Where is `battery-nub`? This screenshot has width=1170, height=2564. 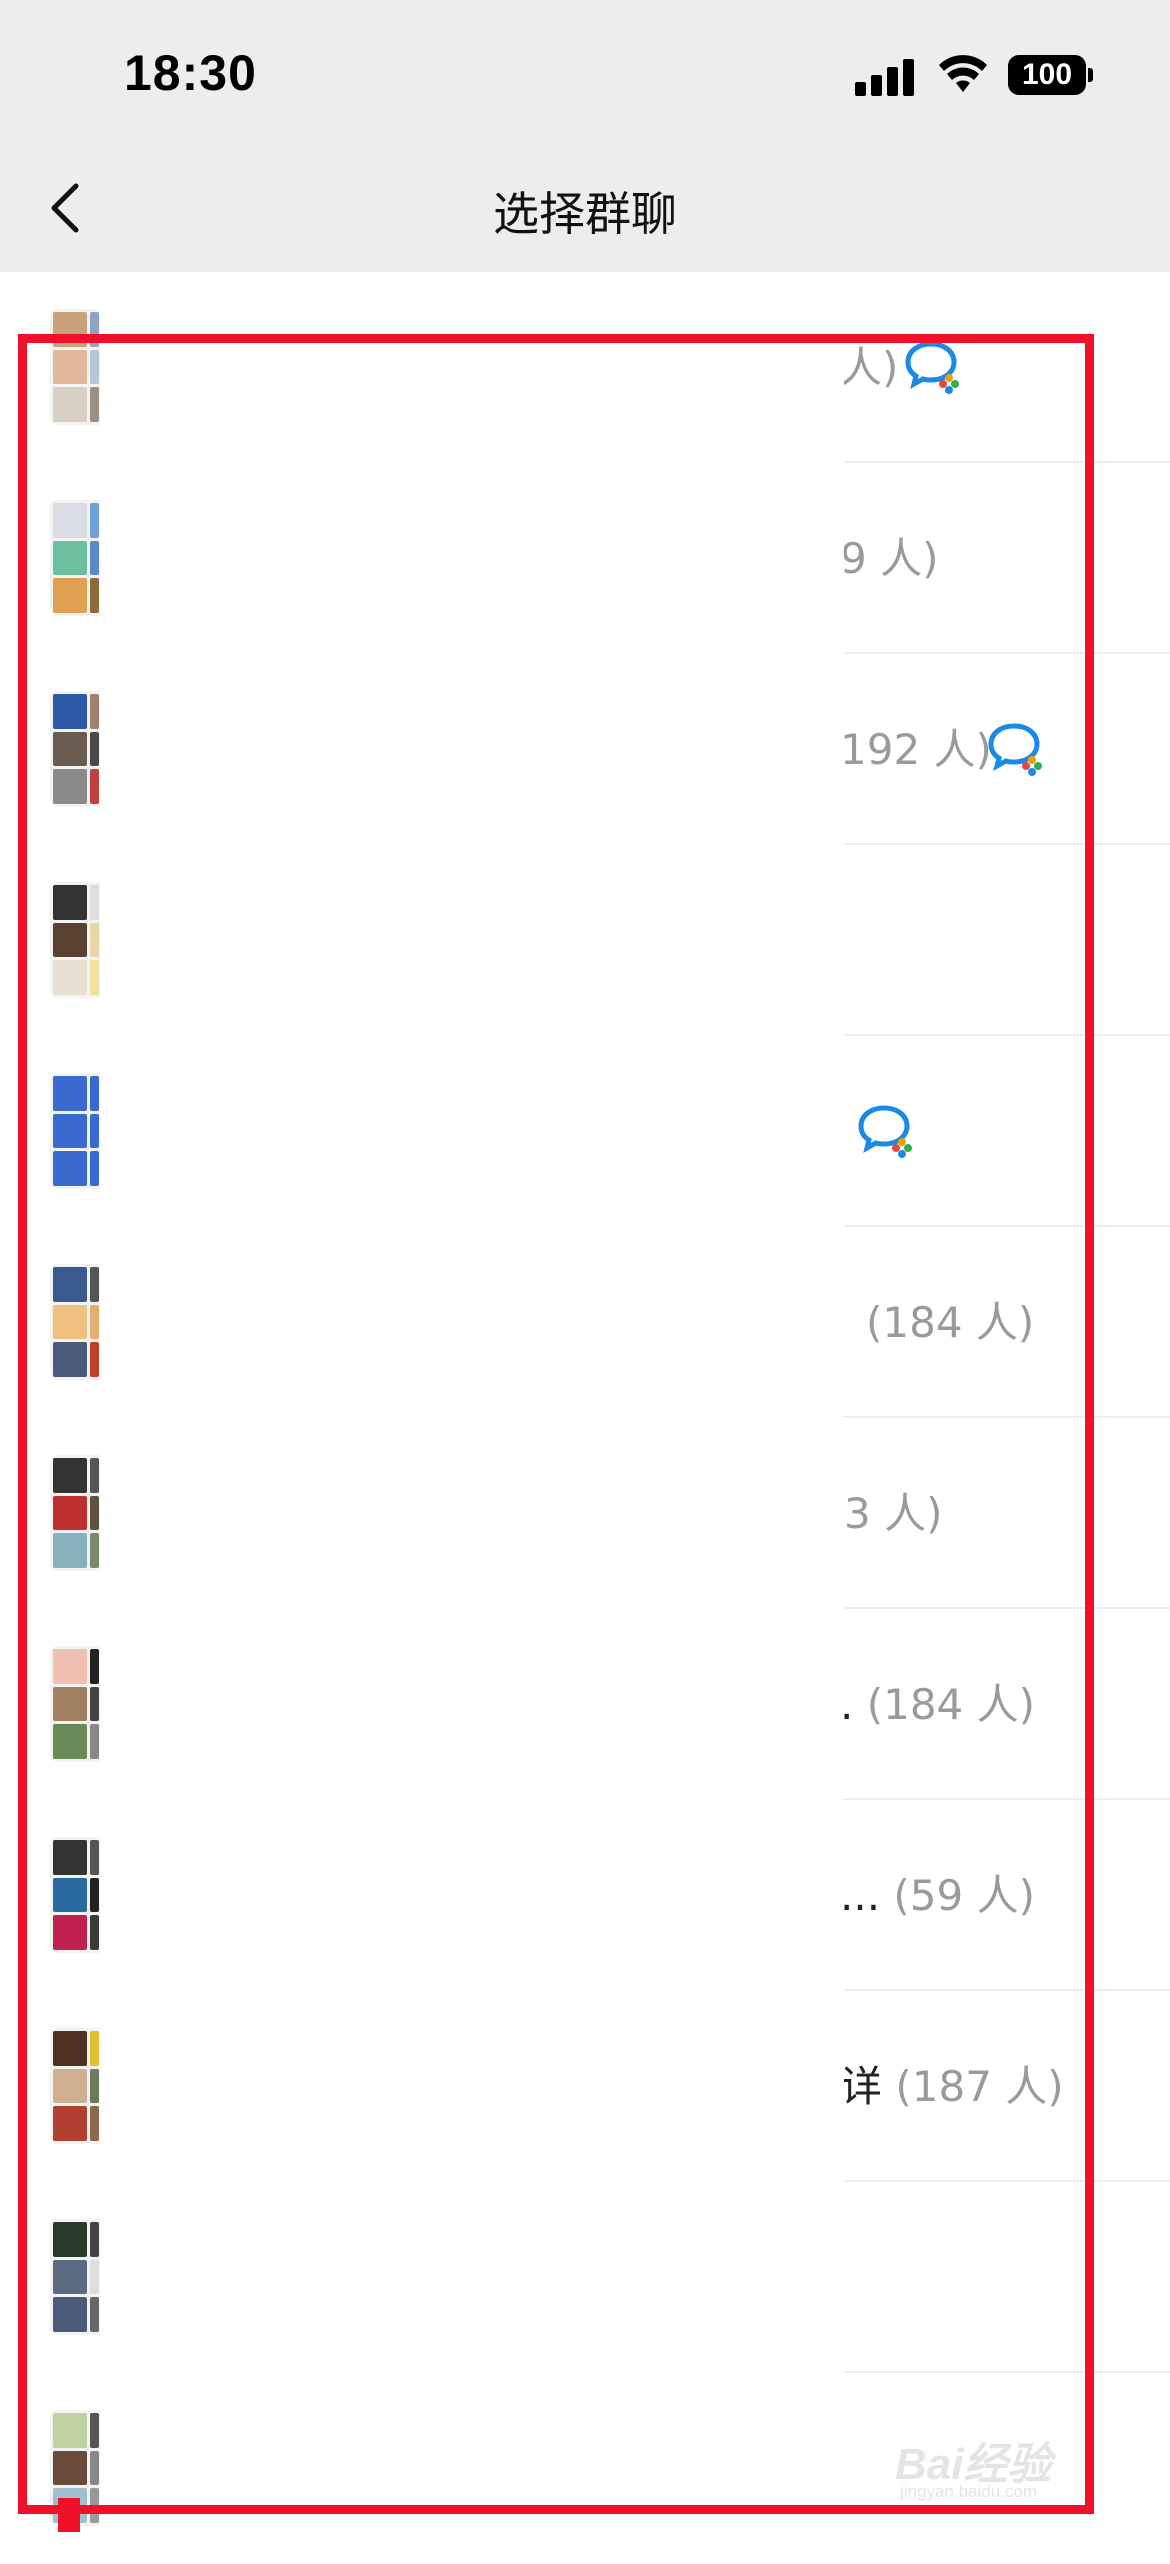 battery-nub is located at coordinates (1090, 75).